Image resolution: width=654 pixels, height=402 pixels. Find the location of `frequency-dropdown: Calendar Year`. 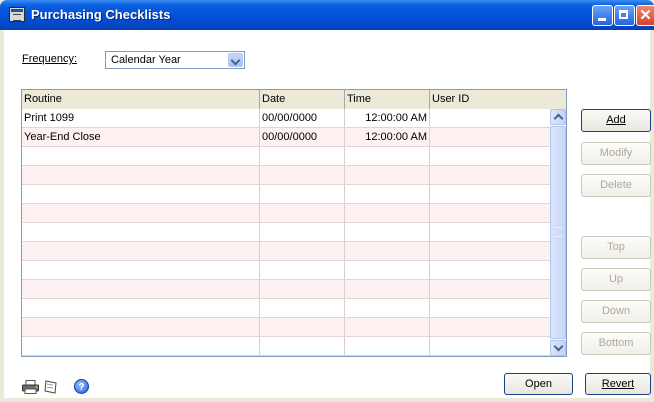

frequency-dropdown: Calendar Year is located at coordinates (175, 60).